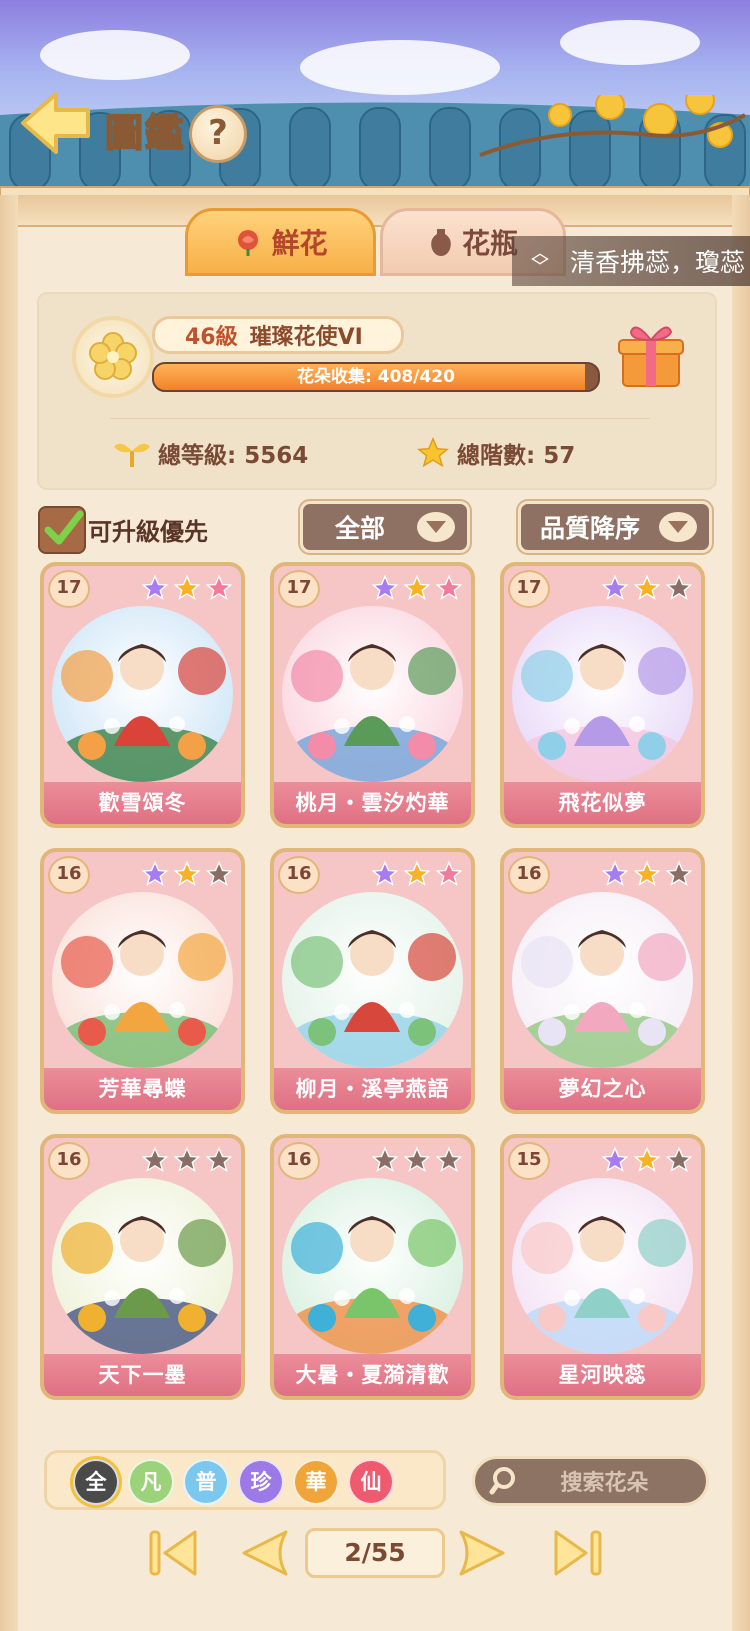 Image resolution: width=750 pixels, height=1631 pixels. I want to click on category-value: 全部, so click(359, 528).